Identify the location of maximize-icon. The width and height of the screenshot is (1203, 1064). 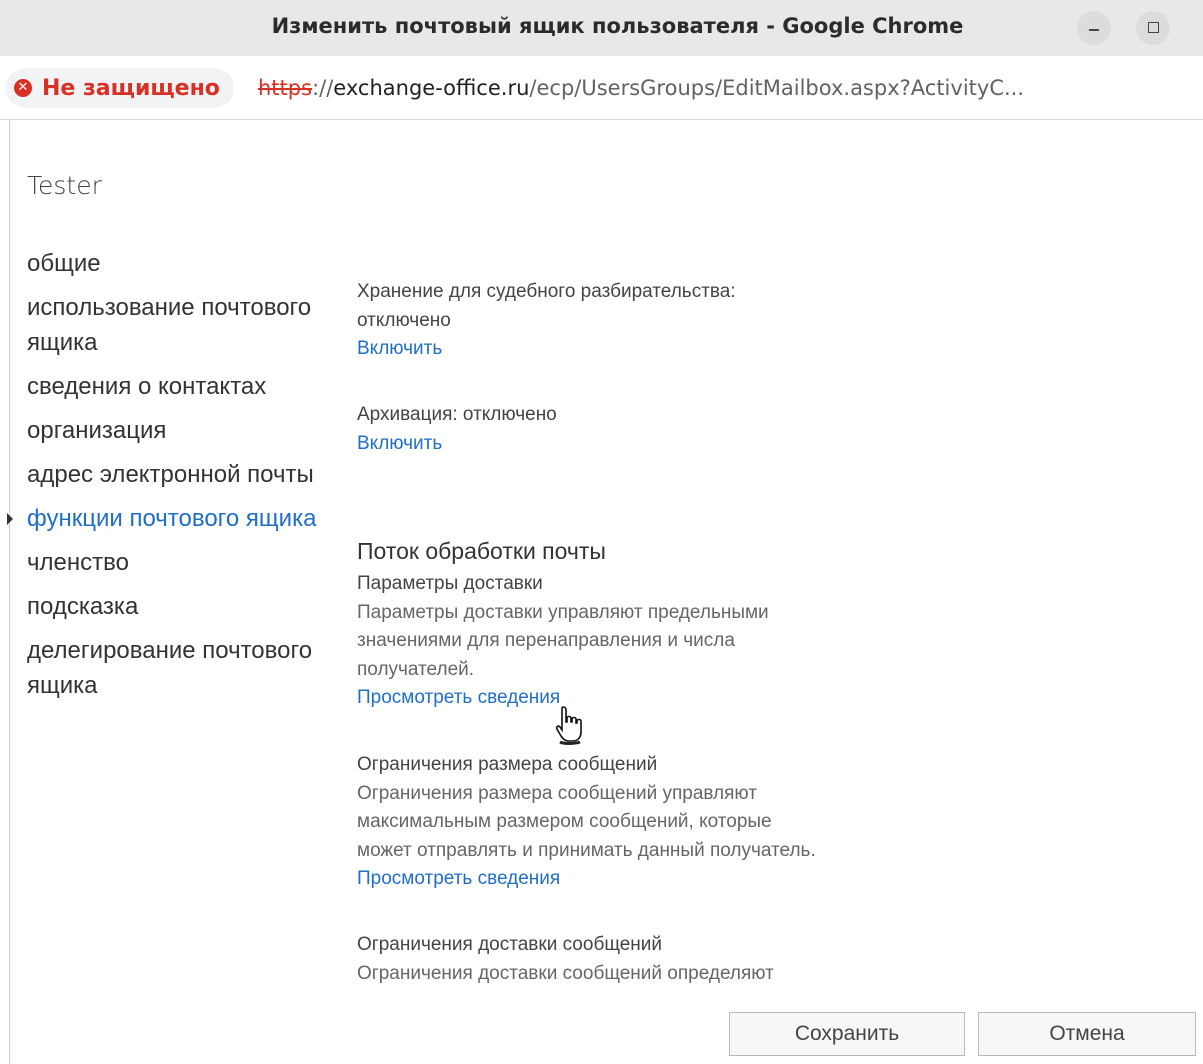
(1153, 27).